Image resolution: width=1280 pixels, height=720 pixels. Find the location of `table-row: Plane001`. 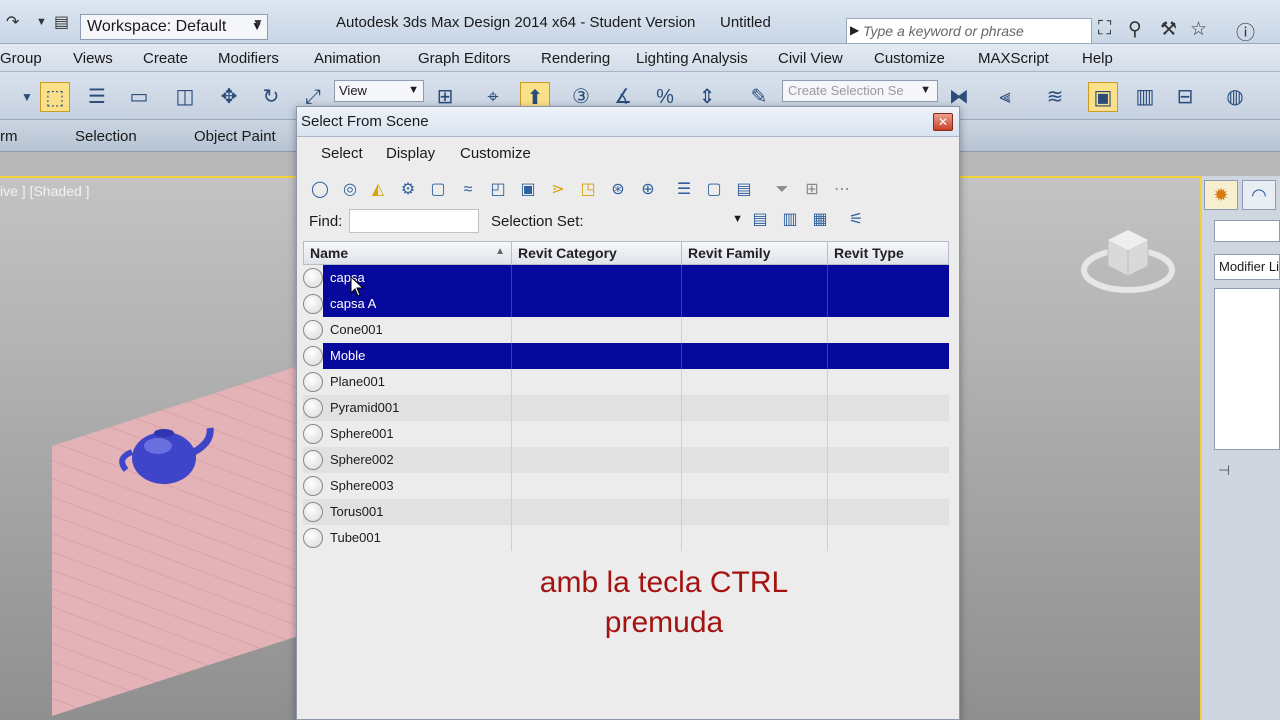

table-row: Plane001 is located at coordinates (626, 382).